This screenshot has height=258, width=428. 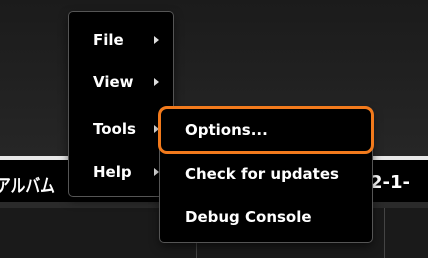 I want to click on menu-item-label: Debug Console, so click(x=248, y=217).